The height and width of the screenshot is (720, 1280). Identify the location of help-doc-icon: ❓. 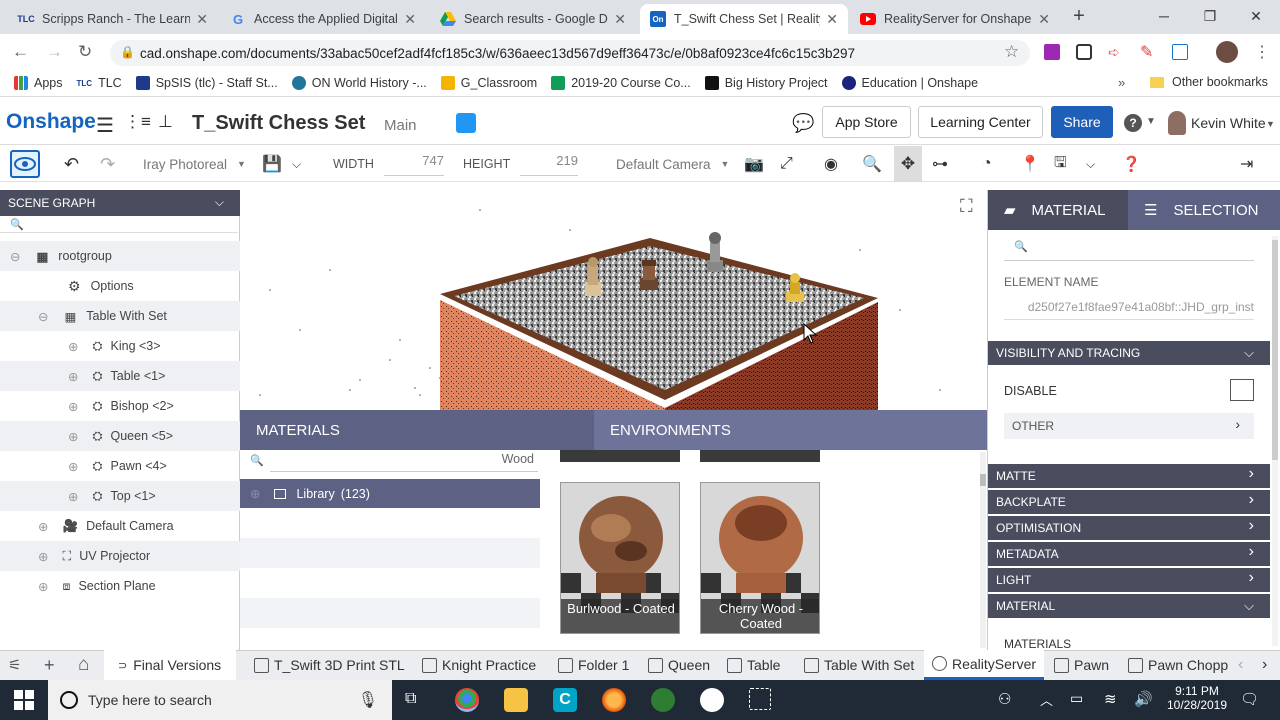
(1131, 164).